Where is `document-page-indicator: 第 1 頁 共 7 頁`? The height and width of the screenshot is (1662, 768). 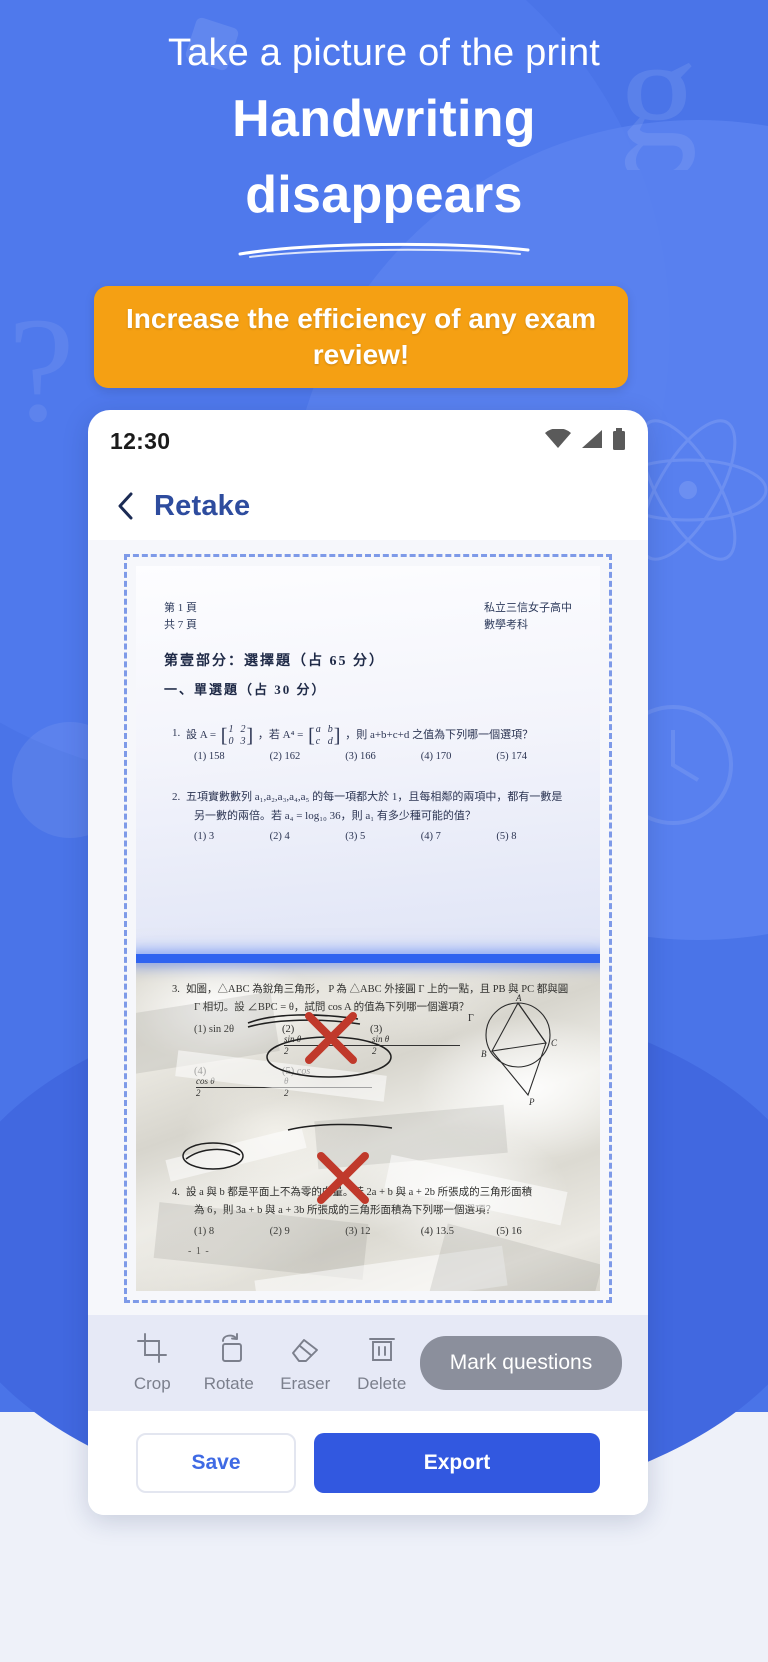 document-page-indicator: 第 1 頁 共 7 頁 is located at coordinates (180, 617).